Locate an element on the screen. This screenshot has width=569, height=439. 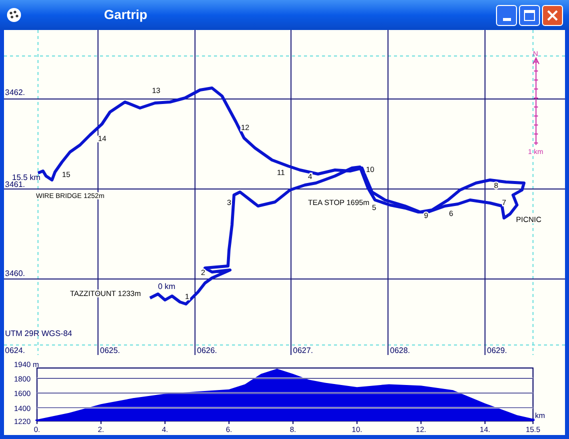
maximize-icon is located at coordinates (529, 15).